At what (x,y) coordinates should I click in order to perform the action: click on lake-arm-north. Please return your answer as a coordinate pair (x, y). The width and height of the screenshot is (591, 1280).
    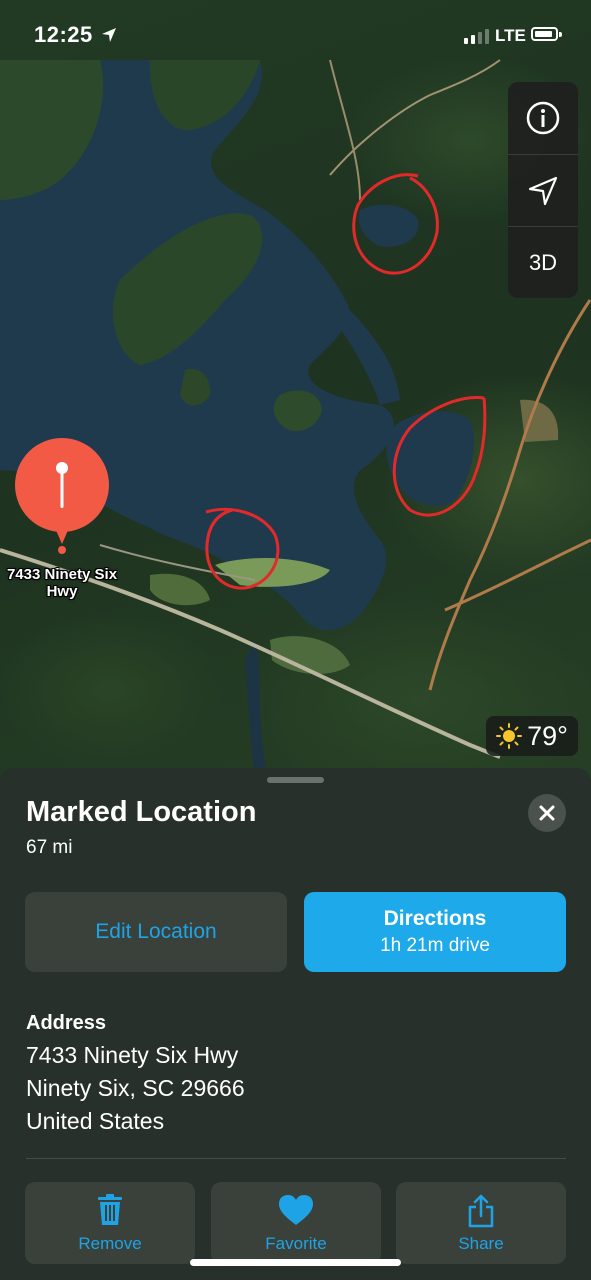
    Looking at the image, I should click on (388, 225).